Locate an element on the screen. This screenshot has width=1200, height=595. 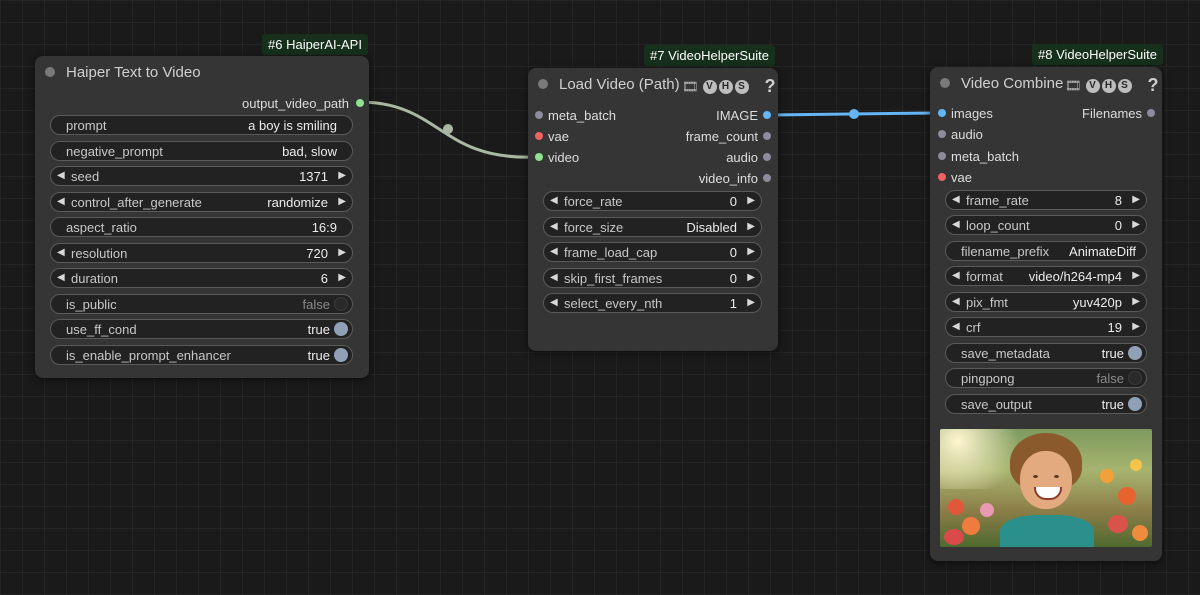
widget-frame-load-cap: ◀ frame_load_cap 0 ▶ is located at coordinates (652, 252).